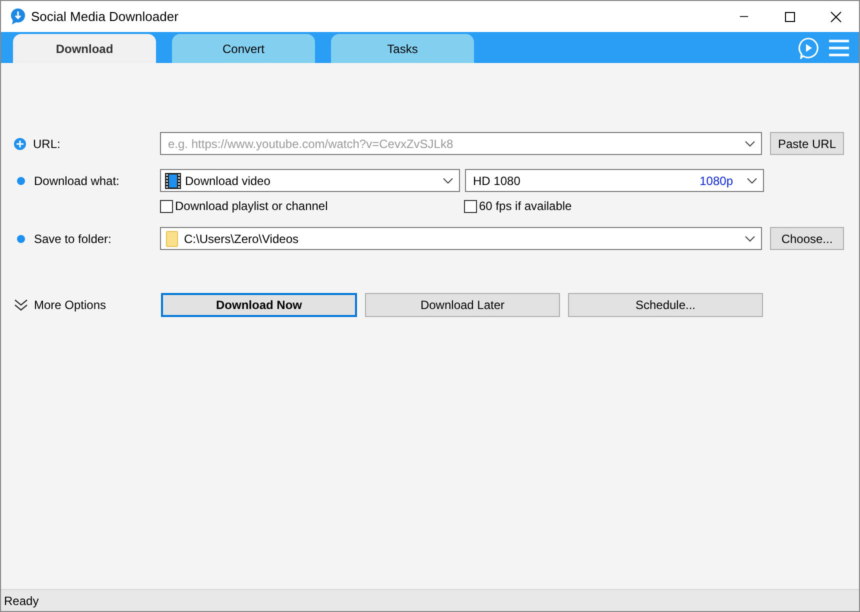 The width and height of the screenshot is (860, 612). Describe the element at coordinates (808, 47) in the screenshot. I see `play-bubble-icon` at that location.